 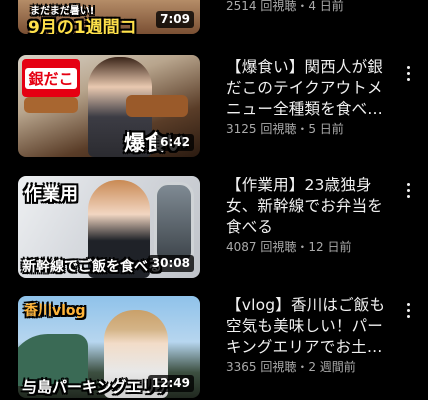 What do you see at coordinates (55, 311) in the screenshot?
I see `thumbnail-caption-top: 香川vlog` at bounding box center [55, 311].